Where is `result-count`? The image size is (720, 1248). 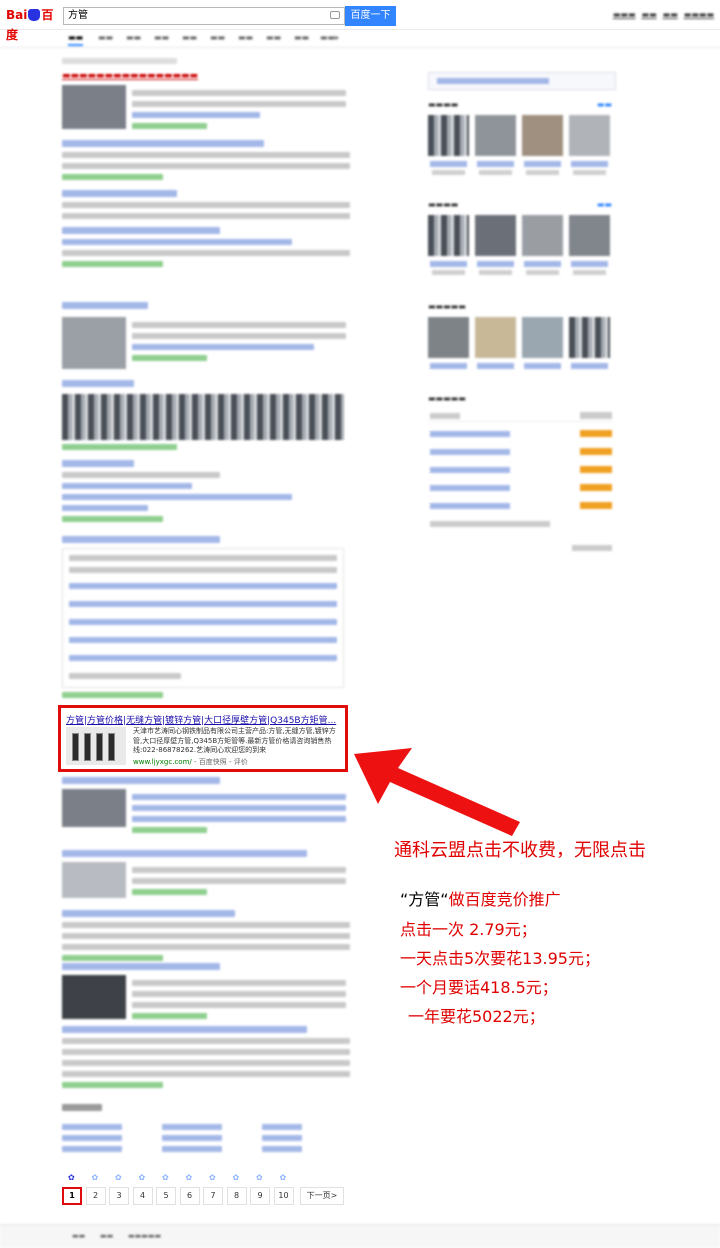 result-count is located at coordinates (206, 61).